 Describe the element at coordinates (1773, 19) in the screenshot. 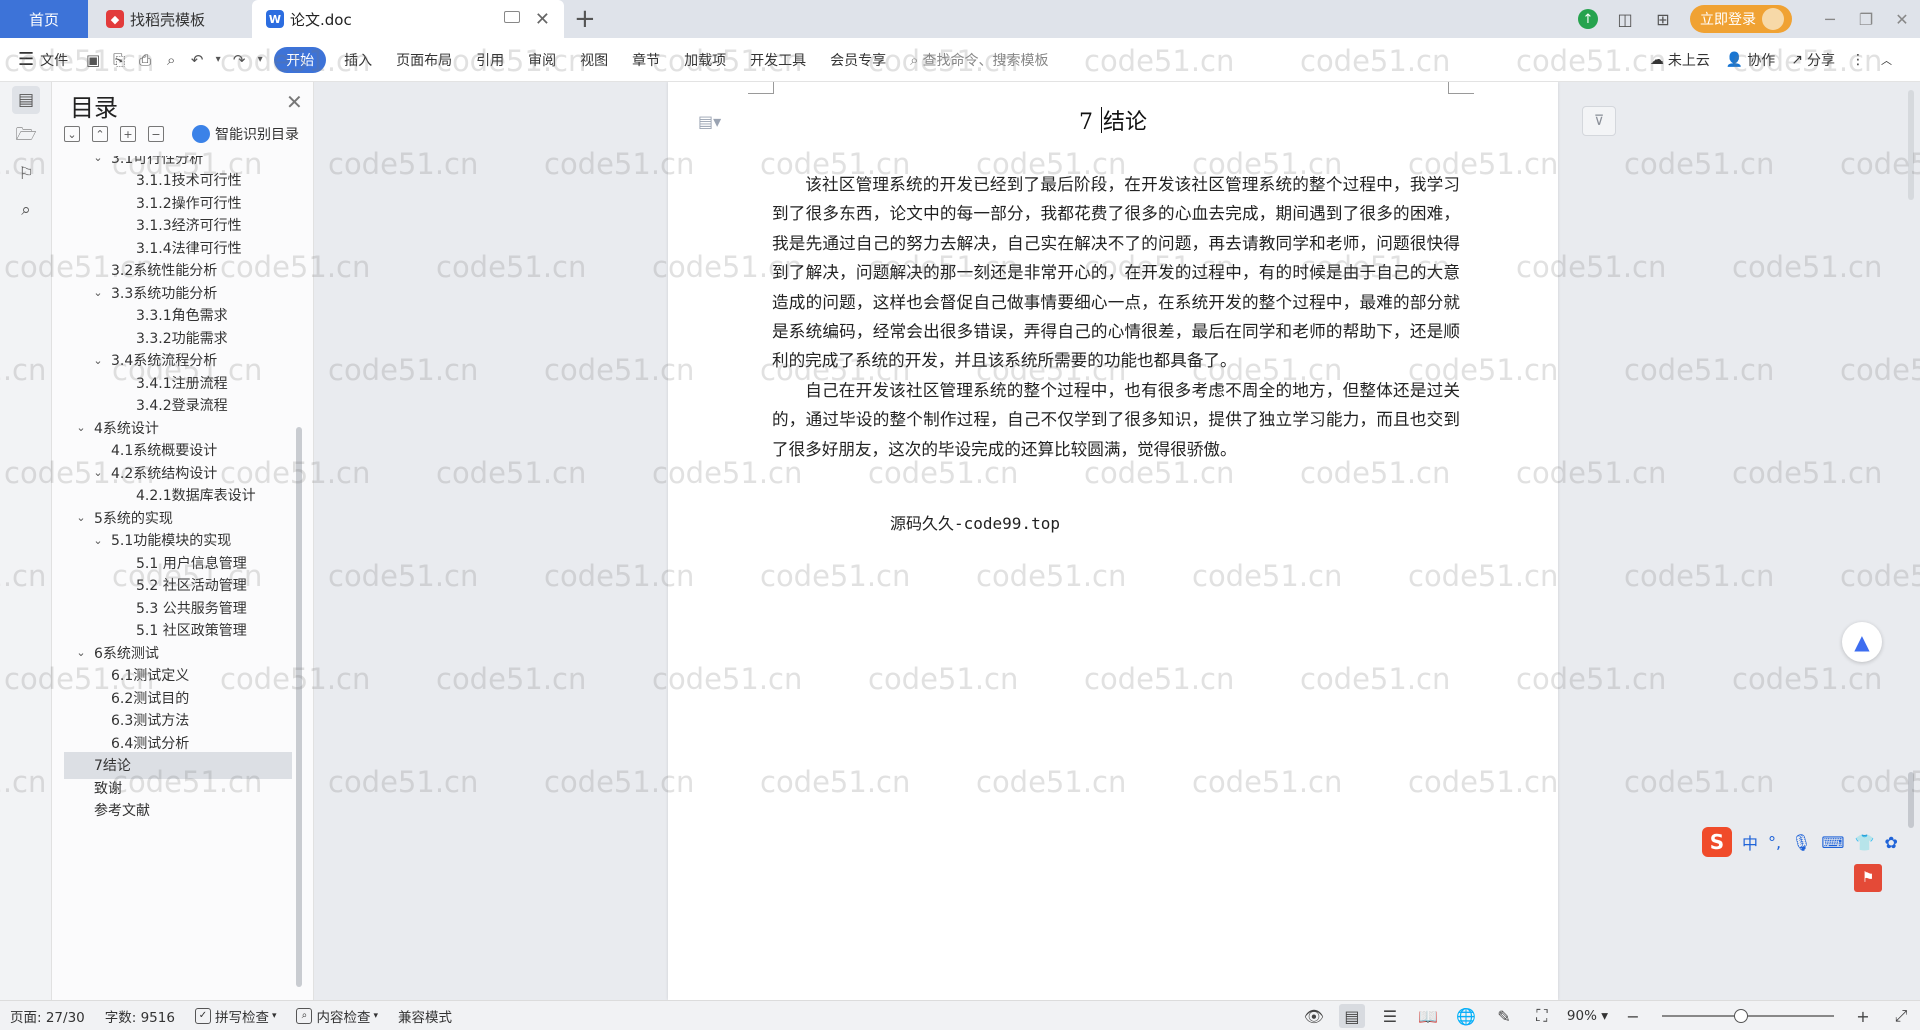

I see `avatar` at that location.